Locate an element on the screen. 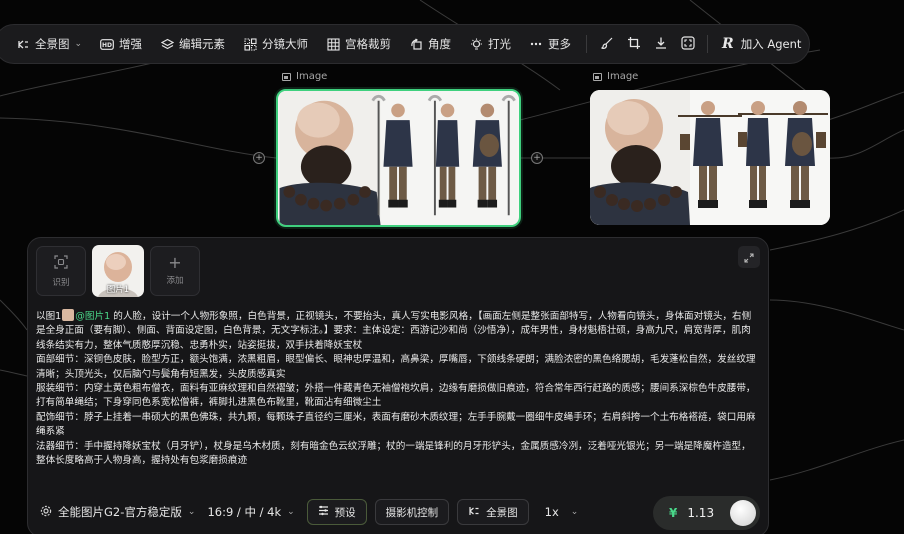 The width and height of the screenshot is (904, 534). currency-icon: ¥ is located at coordinates (673, 513).